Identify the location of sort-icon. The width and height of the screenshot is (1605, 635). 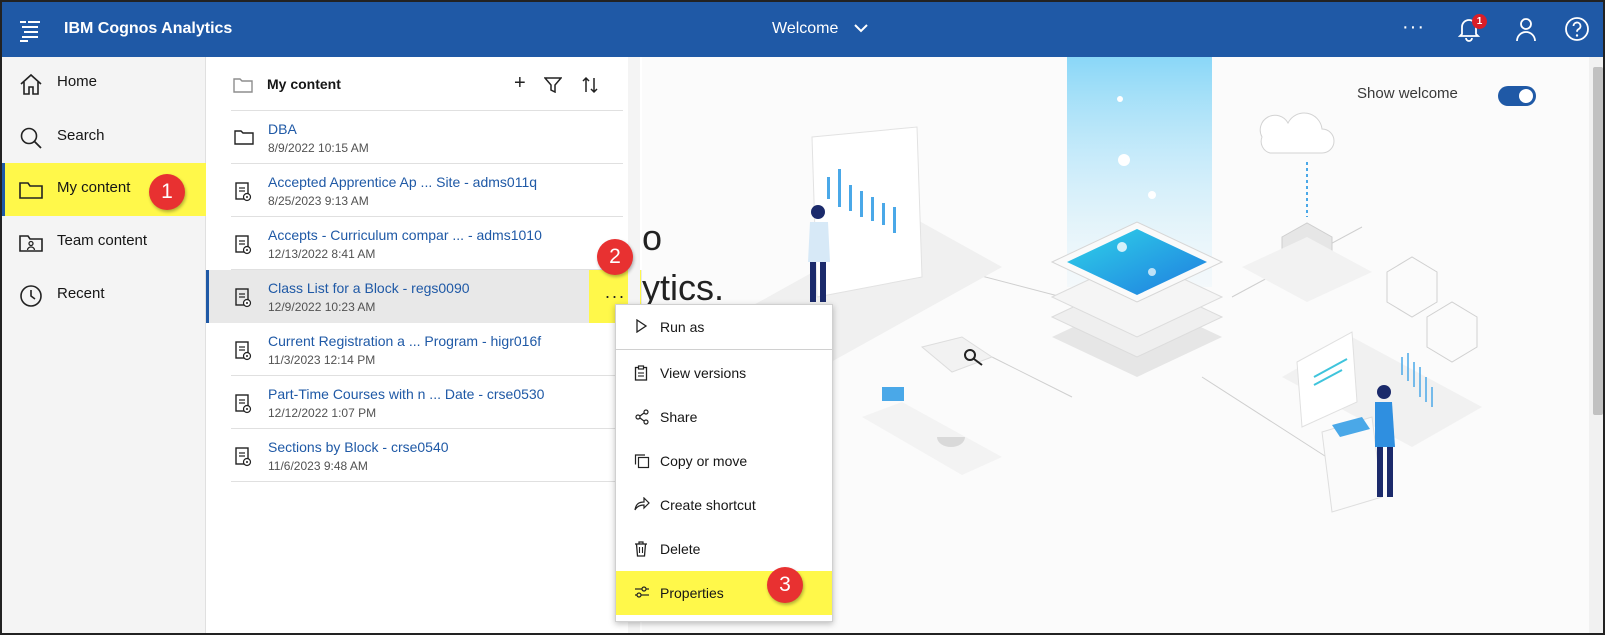
(590, 85).